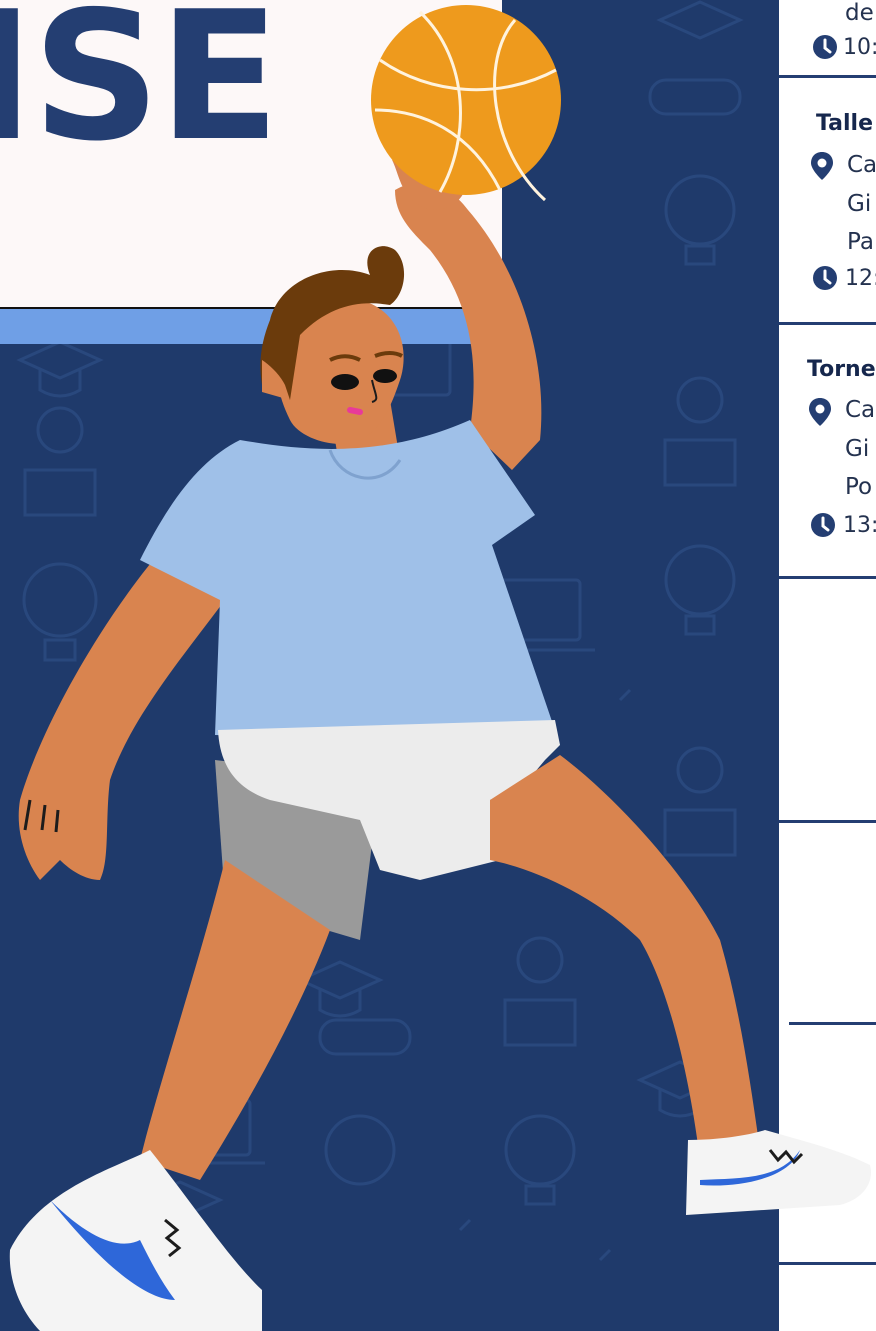  What do you see at coordinates (778, 1172) in the screenshot?
I see `right-sneaker` at bounding box center [778, 1172].